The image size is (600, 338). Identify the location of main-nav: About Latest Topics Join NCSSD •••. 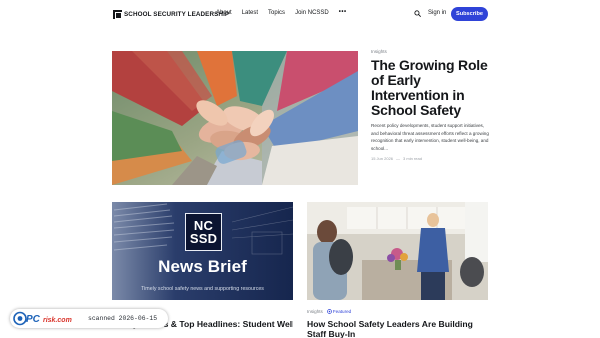
(281, 12).